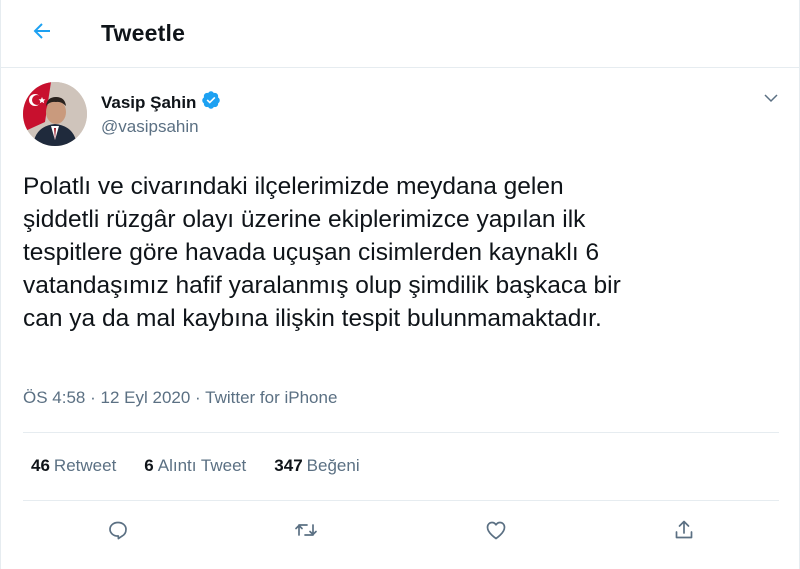 Image resolution: width=800 pixels, height=569 pixels. What do you see at coordinates (400, 532) in the screenshot?
I see `tweet-actions` at bounding box center [400, 532].